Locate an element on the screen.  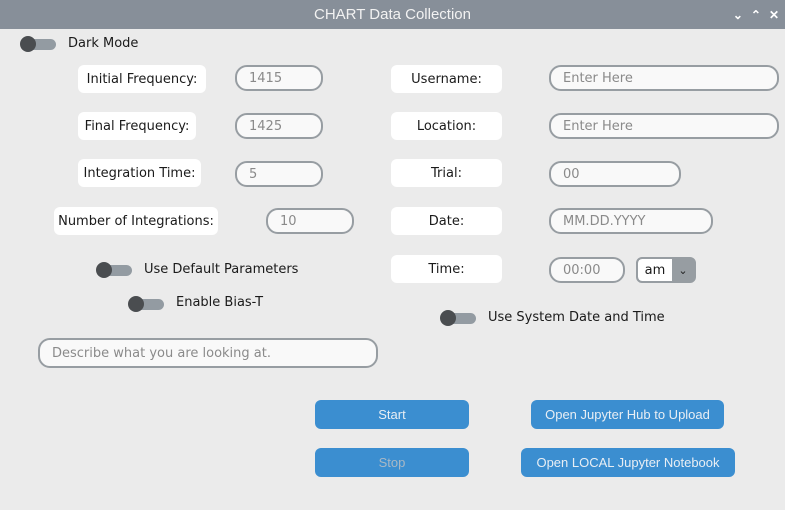
final-frequency-label: Final Frequency: is located at coordinates (137, 126).